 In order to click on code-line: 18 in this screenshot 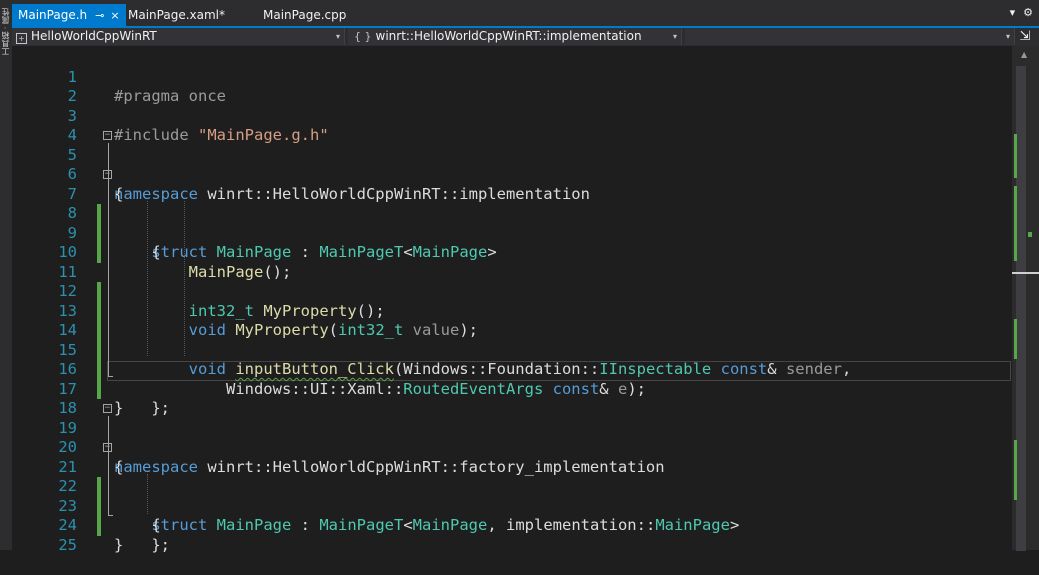, I will do `click(520, 398)`.